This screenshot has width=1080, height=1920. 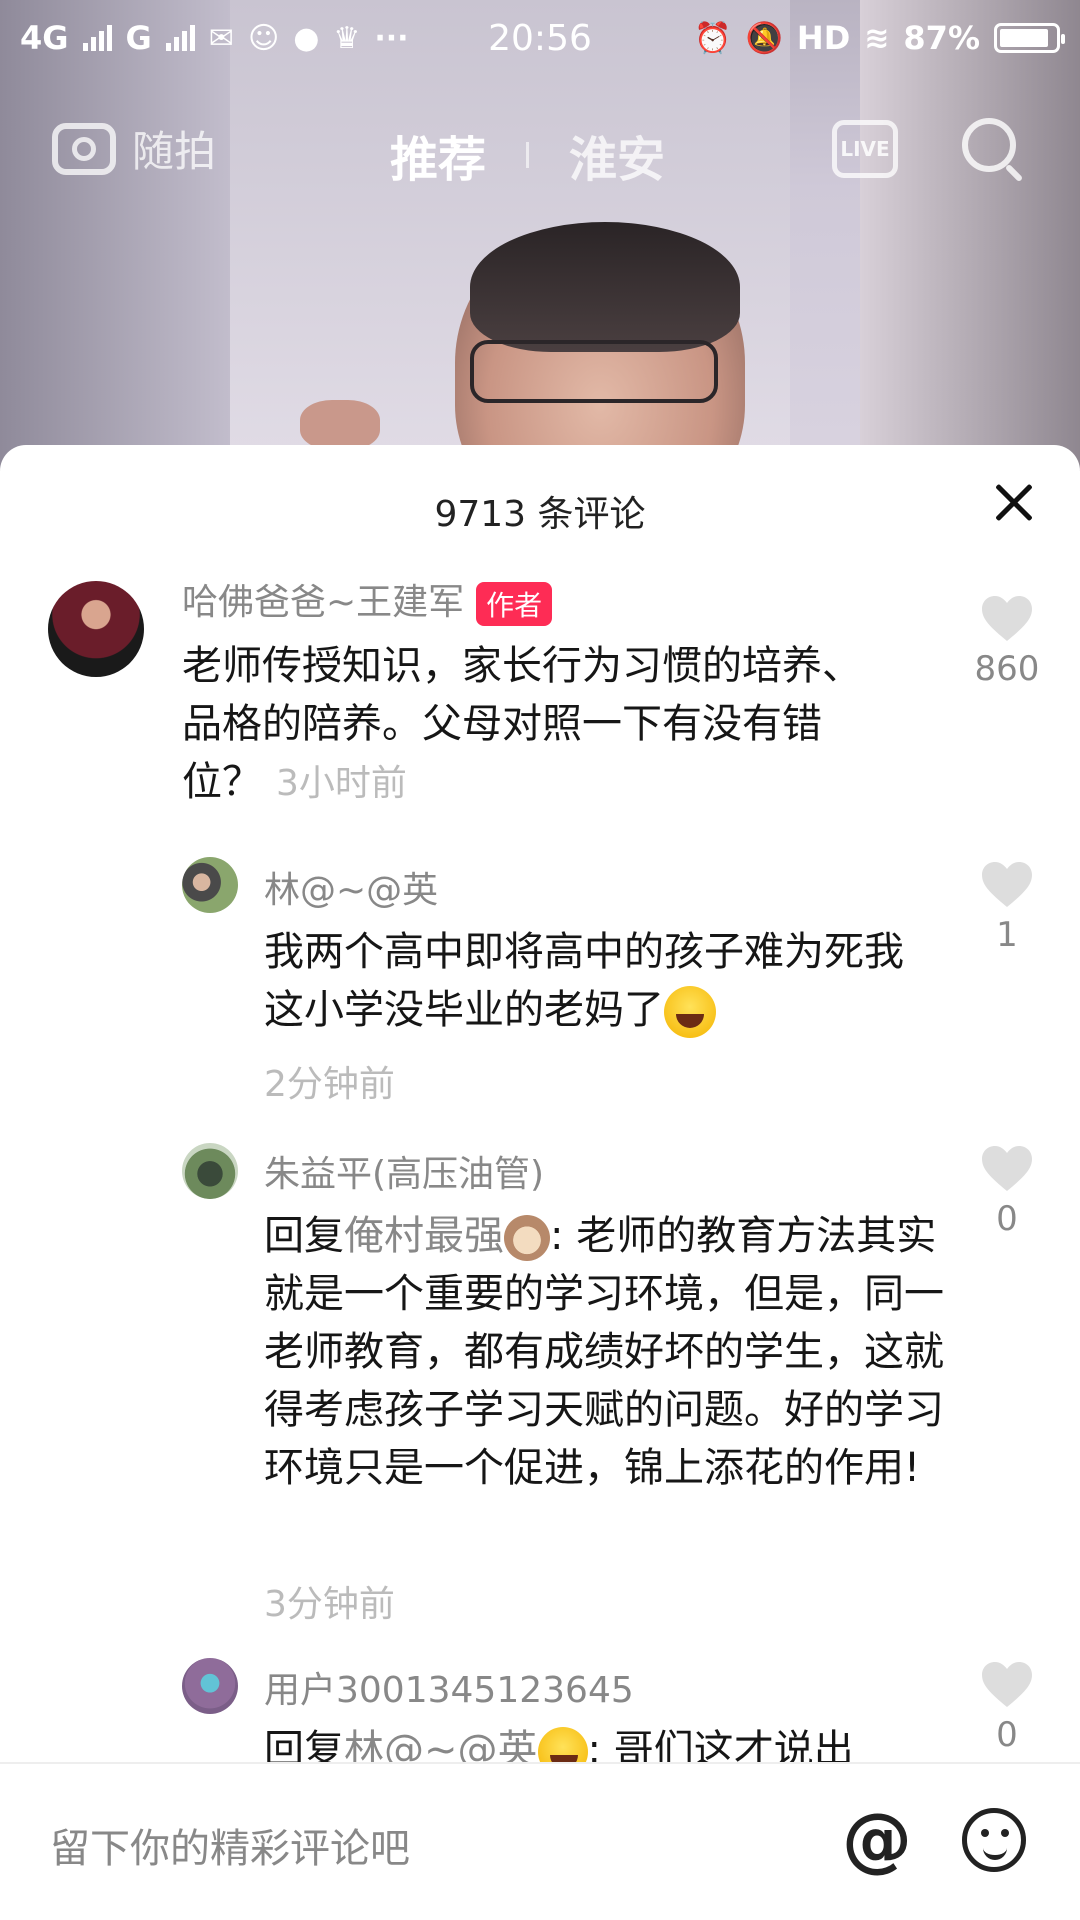 What do you see at coordinates (138, 38) in the screenshot?
I see `network-g-label: G` at bounding box center [138, 38].